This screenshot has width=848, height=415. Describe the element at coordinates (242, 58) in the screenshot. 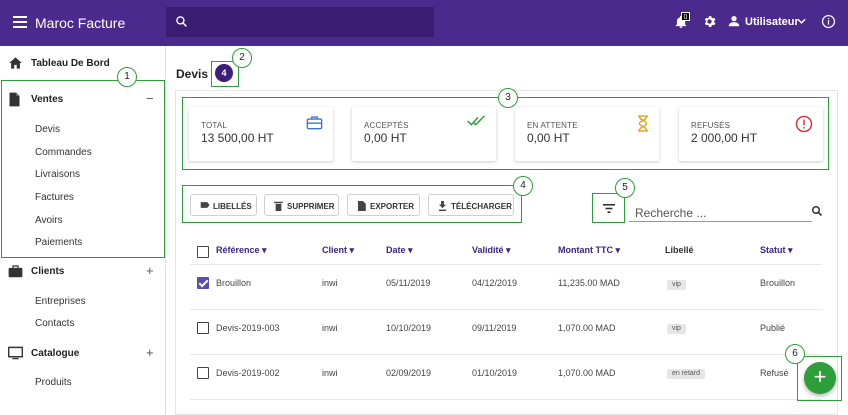

I see `annotation-marker-2: 2` at that location.